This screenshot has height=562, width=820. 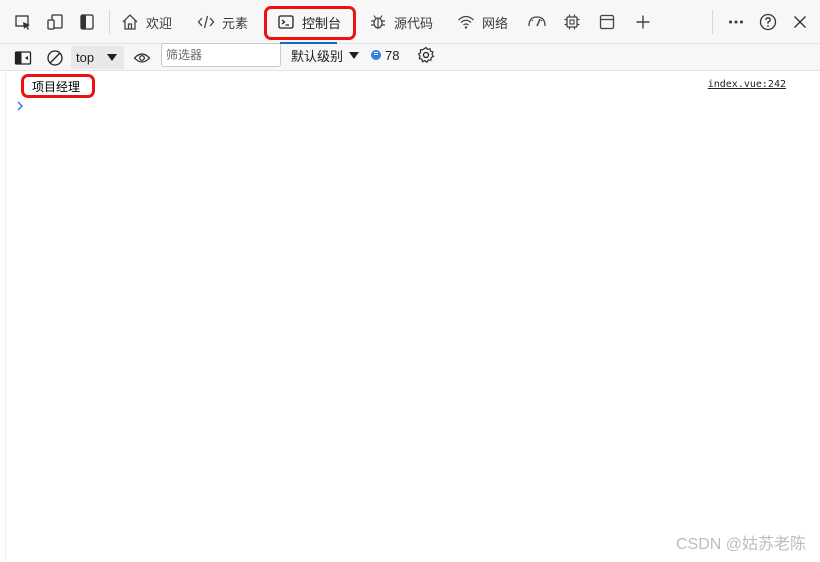 I want to click on dock-side-icon, so click(x=87, y=22).